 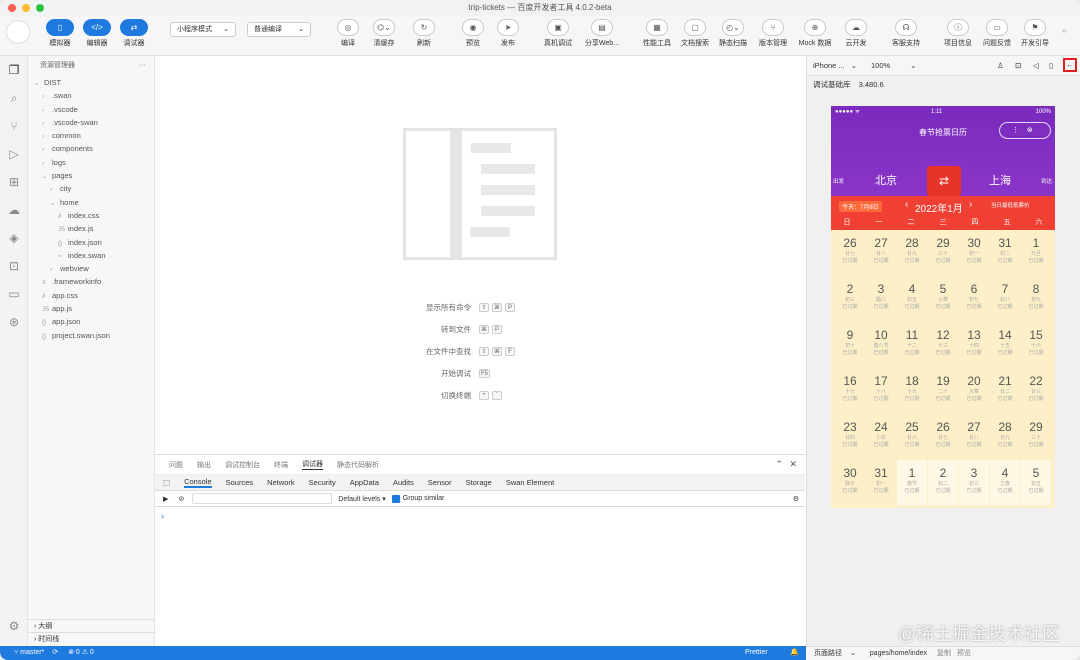 What do you see at coordinates (944, 653) in the screenshot?
I see `copy-button: 复制` at bounding box center [944, 653].